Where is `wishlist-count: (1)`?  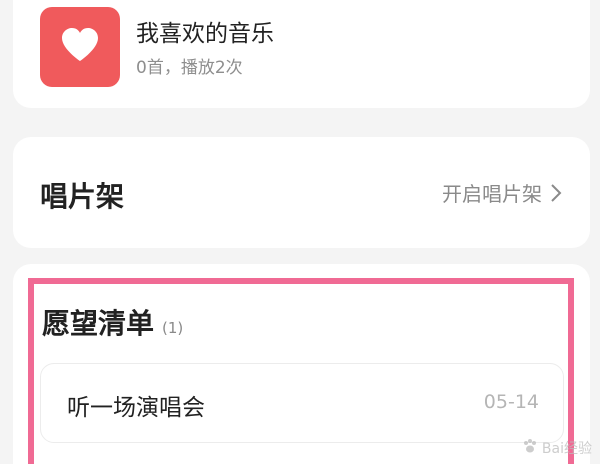
wishlist-count: (1) is located at coordinates (173, 328).